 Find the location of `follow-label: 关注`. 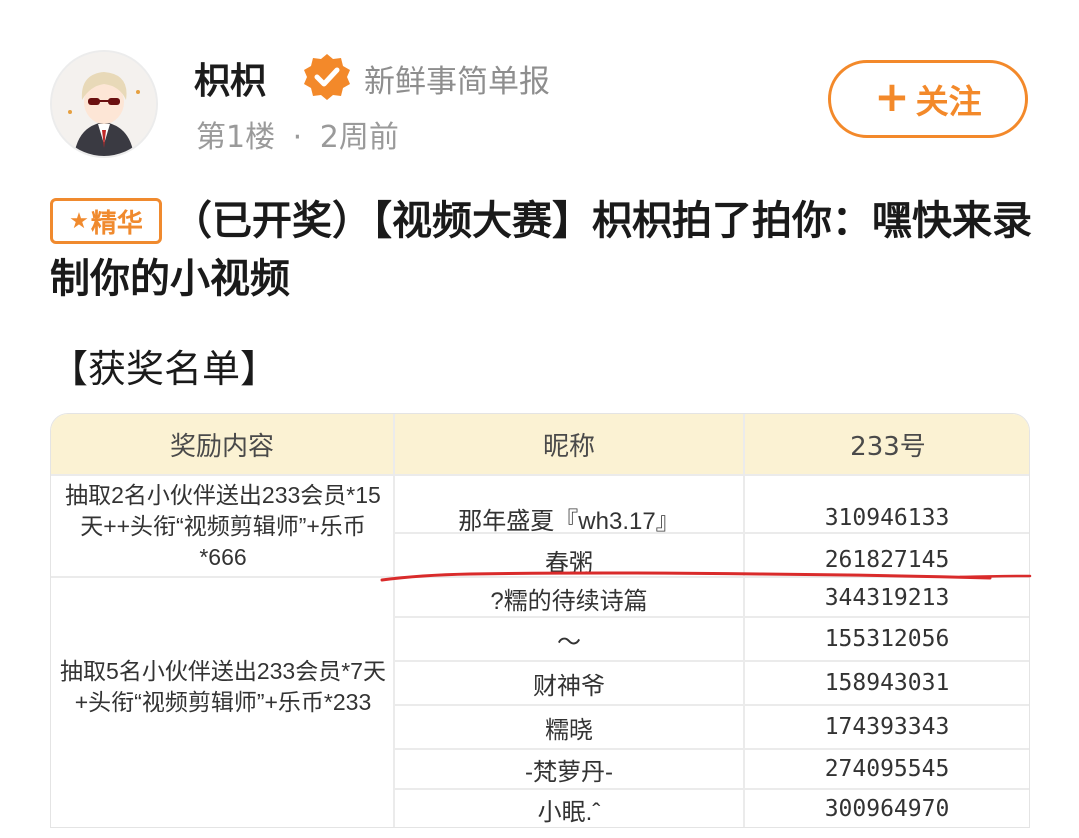

follow-label: 关注 is located at coordinates (948, 101).